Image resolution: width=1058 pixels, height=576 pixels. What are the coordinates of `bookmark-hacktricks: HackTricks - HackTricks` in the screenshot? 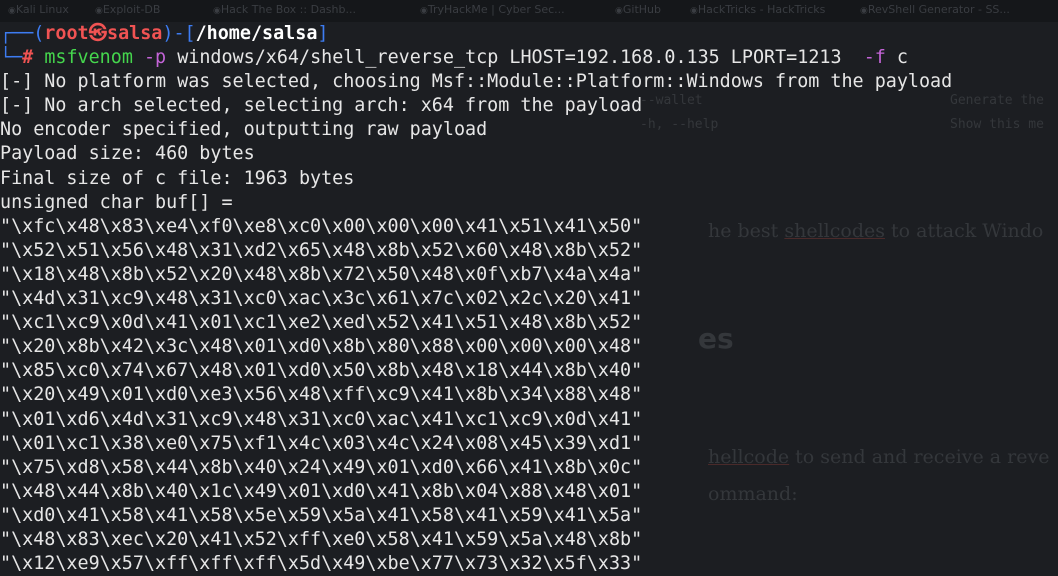 It's located at (757, 9).